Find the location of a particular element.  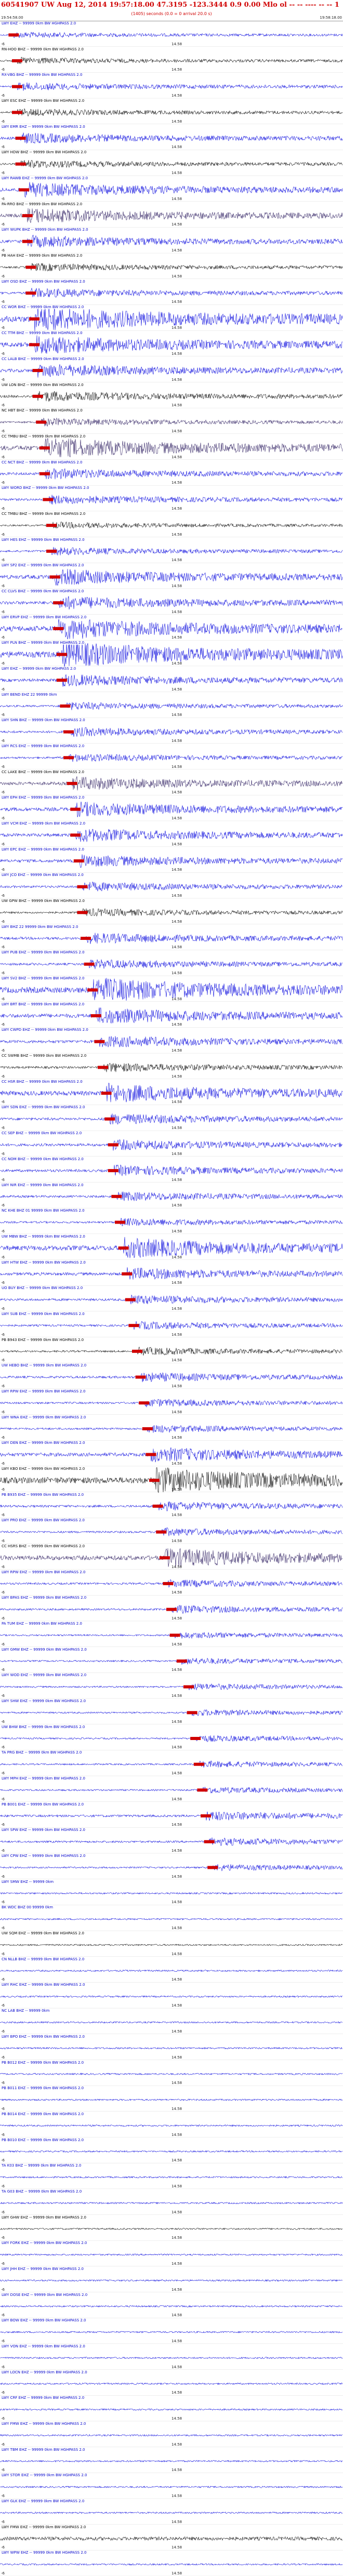

channel-label: LWY WOD EHZ -- 99999 0km BW HGHPASS 2.0 is located at coordinates (44, 1676).